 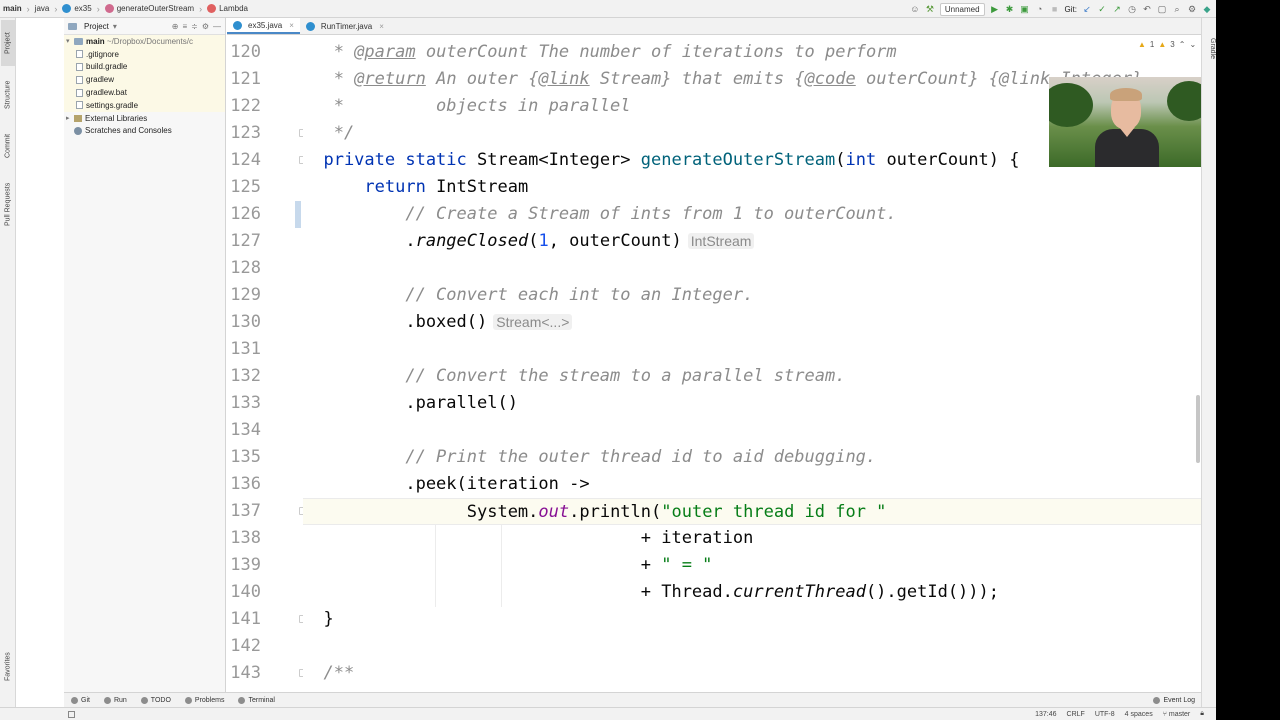 I want to click on inspection-widget: ▲ 1 ▲ 3 ⌃ ⌄, so click(x=1167, y=44).